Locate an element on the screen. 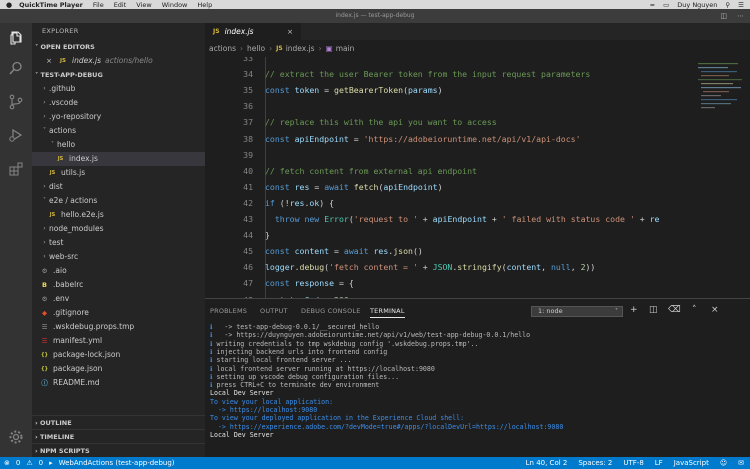 This screenshot has height=469, width=750. tree-item: ˅ hello is located at coordinates (118, 145).